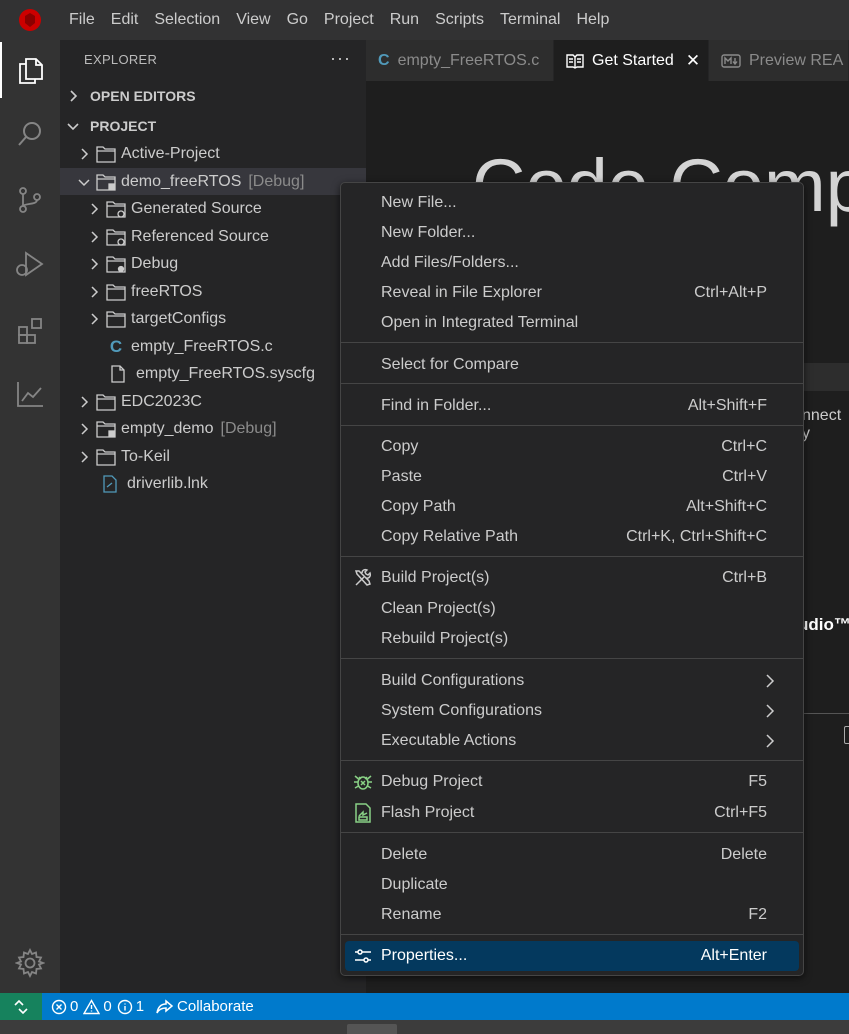 This screenshot has width=849, height=1034. I want to click on menu-edit: Edit, so click(125, 20).